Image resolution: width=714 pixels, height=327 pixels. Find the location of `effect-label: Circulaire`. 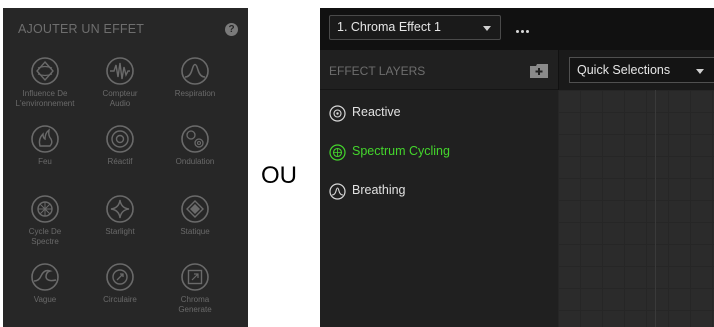

effect-label: Circulaire is located at coordinates (120, 299).